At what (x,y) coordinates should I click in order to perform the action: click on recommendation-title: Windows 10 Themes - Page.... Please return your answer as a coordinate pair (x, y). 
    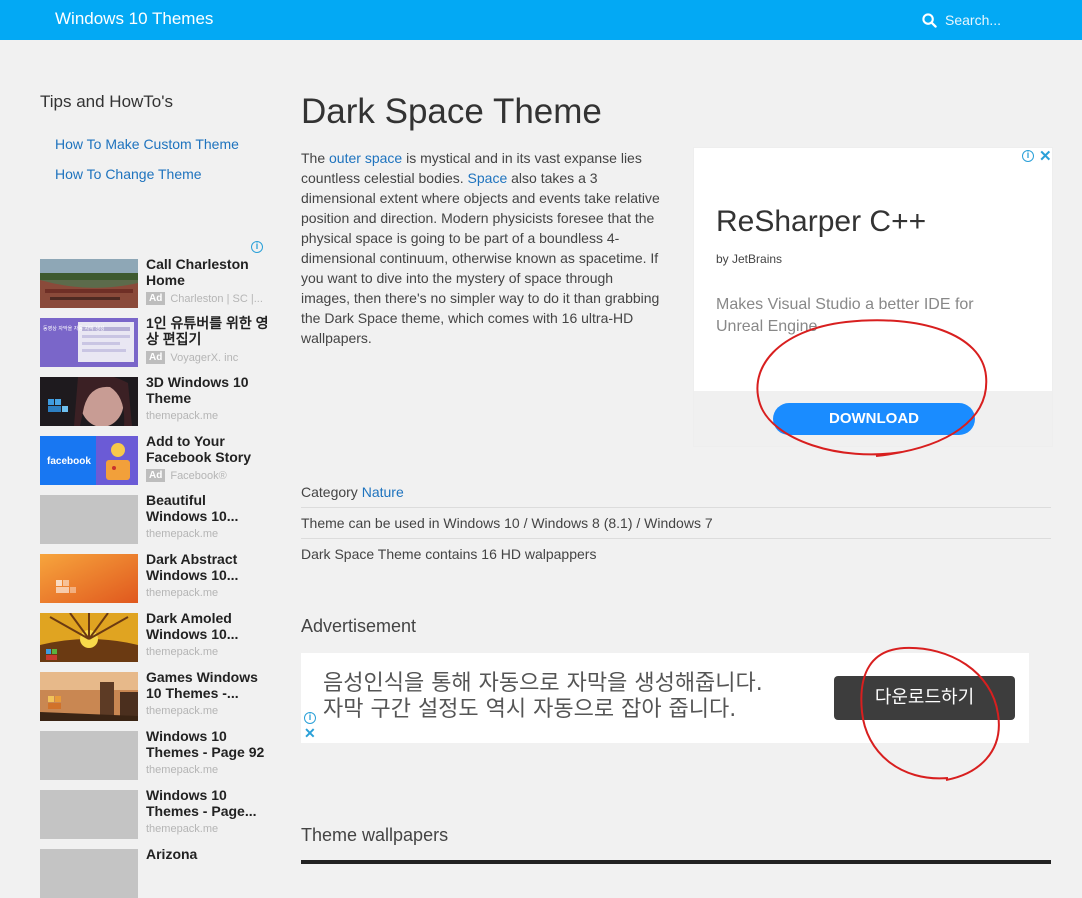
    Looking at the image, I should click on (208, 803).